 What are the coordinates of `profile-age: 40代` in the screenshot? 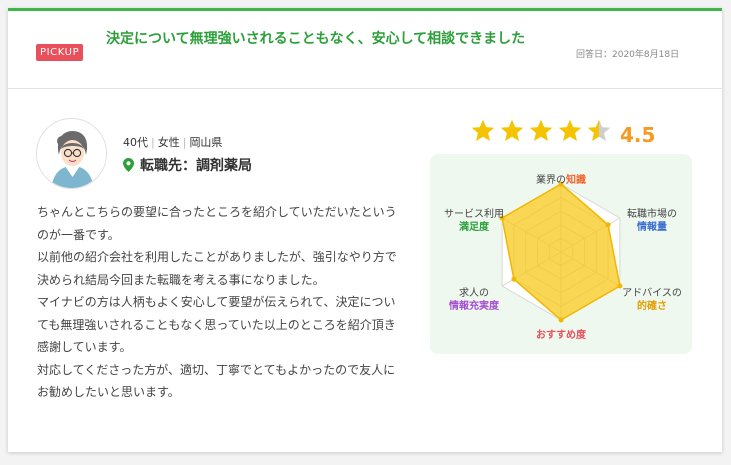 It's located at (135, 142).